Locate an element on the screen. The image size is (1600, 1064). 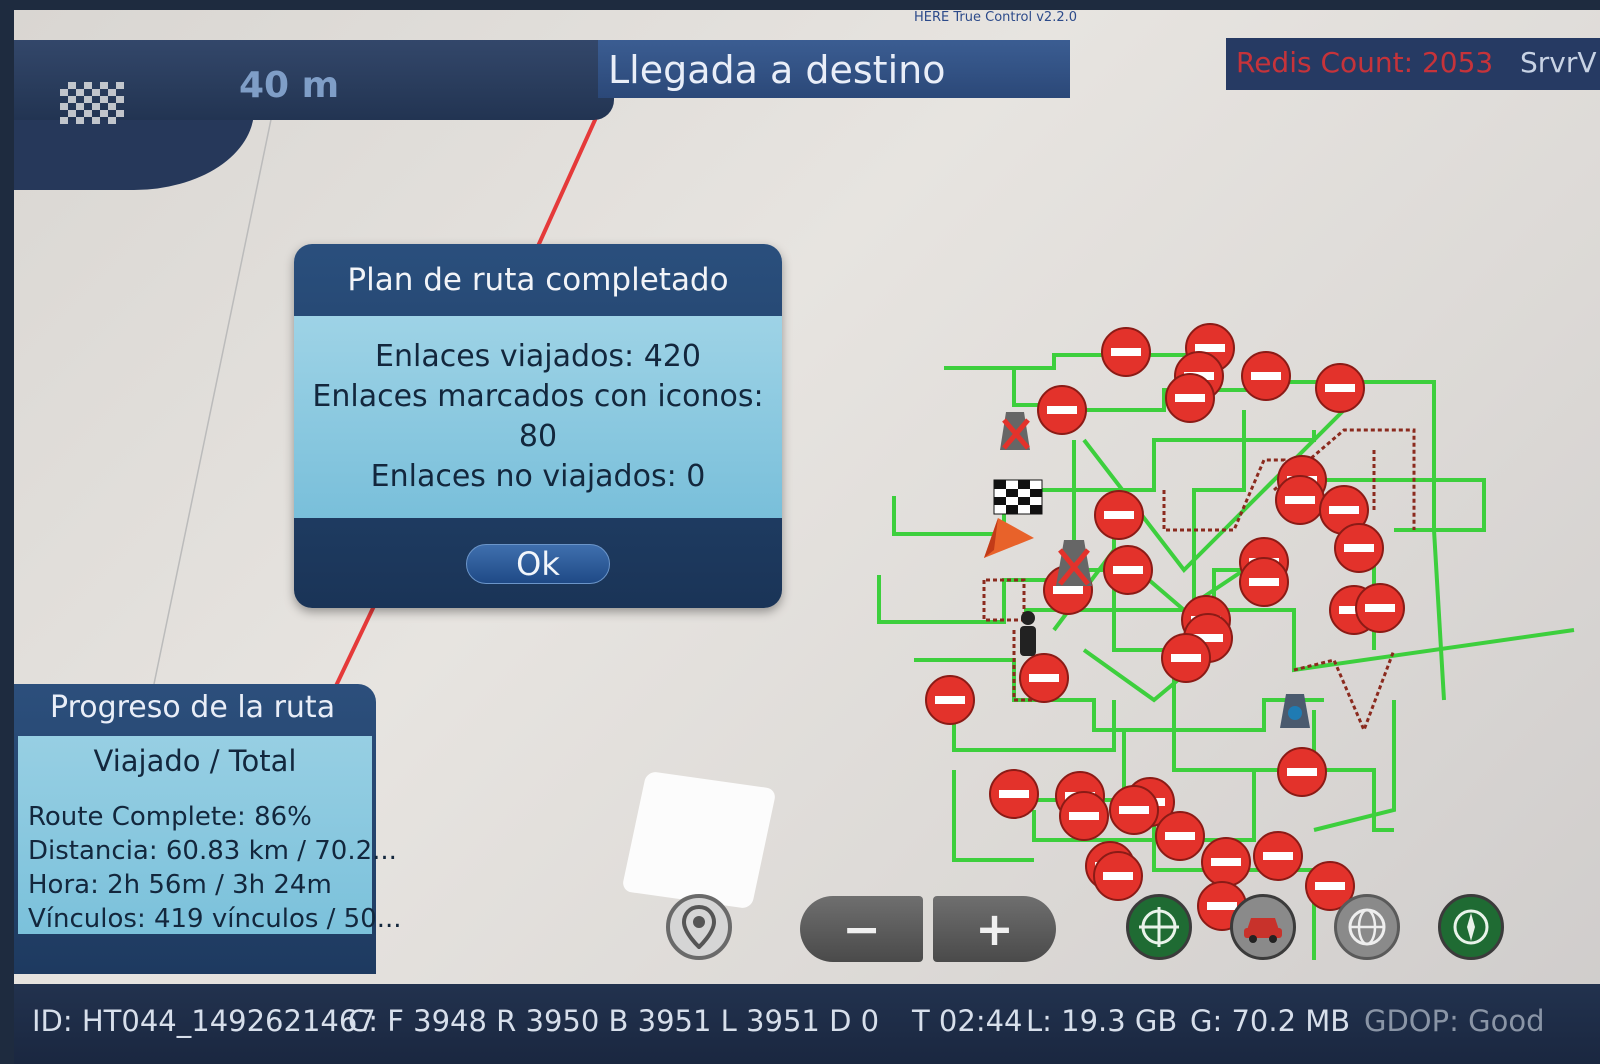
center-map-button is located at coordinates (1159, 927).